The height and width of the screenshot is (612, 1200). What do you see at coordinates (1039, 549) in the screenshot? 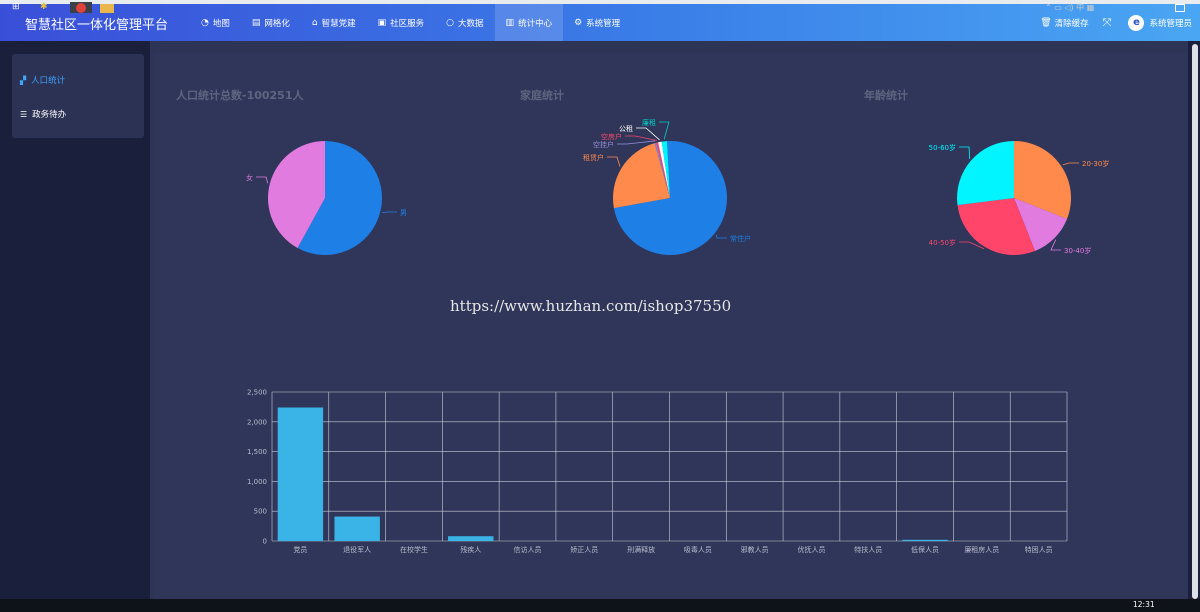
I see `bar-x-tick-label: 特困人员` at bounding box center [1039, 549].